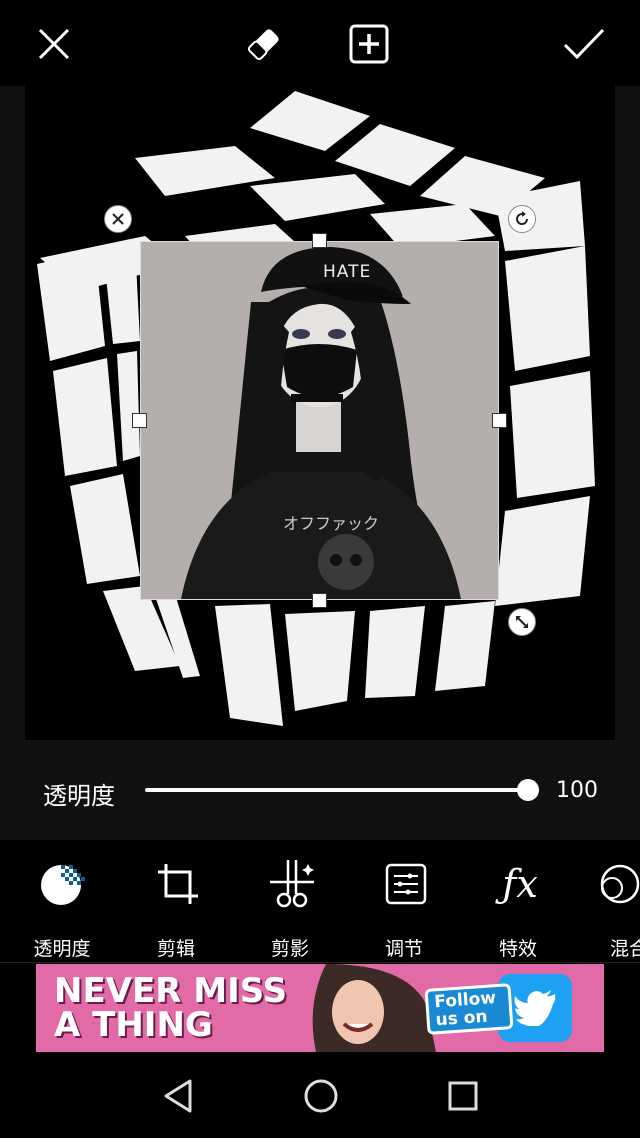  What do you see at coordinates (319, 240) in the screenshot?
I see `resize-handle-top` at bounding box center [319, 240].